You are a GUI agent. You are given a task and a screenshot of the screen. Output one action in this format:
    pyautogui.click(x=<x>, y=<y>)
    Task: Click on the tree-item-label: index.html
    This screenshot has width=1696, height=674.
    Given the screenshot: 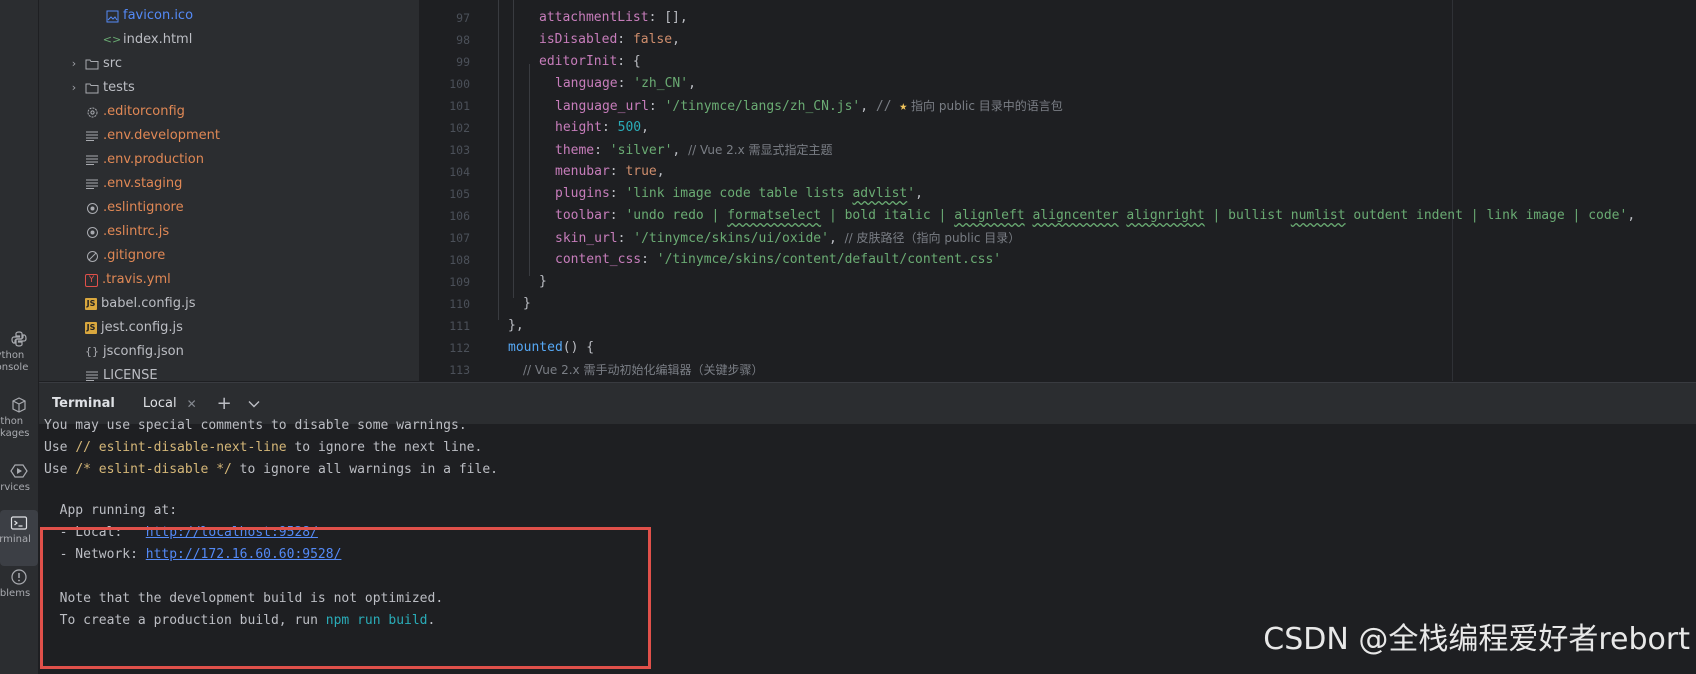 What is the action you would take?
    pyautogui.click(x=158, y=39)
    